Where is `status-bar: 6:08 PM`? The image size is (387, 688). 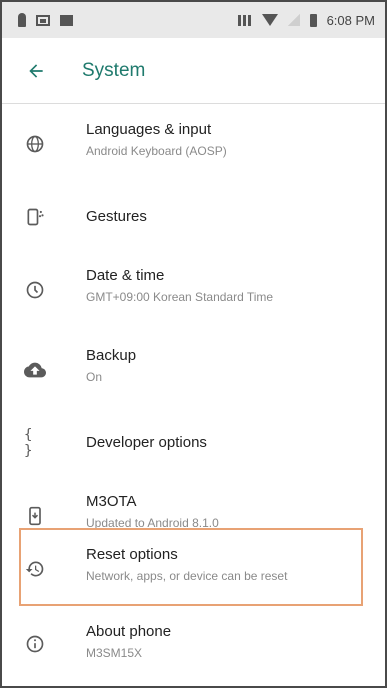
status-bar: 6:08 PM is located at coordinates (193, 20).